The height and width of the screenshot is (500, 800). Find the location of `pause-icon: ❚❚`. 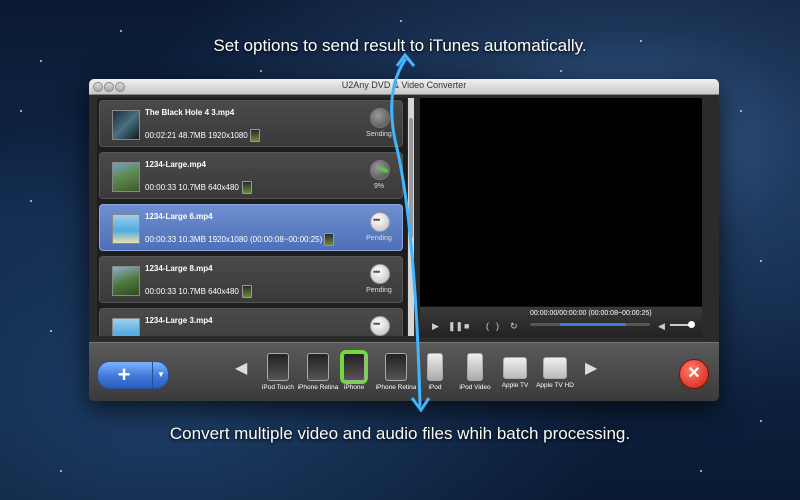

pause-icon: ❚❚ is located at coordinates (455, 326).